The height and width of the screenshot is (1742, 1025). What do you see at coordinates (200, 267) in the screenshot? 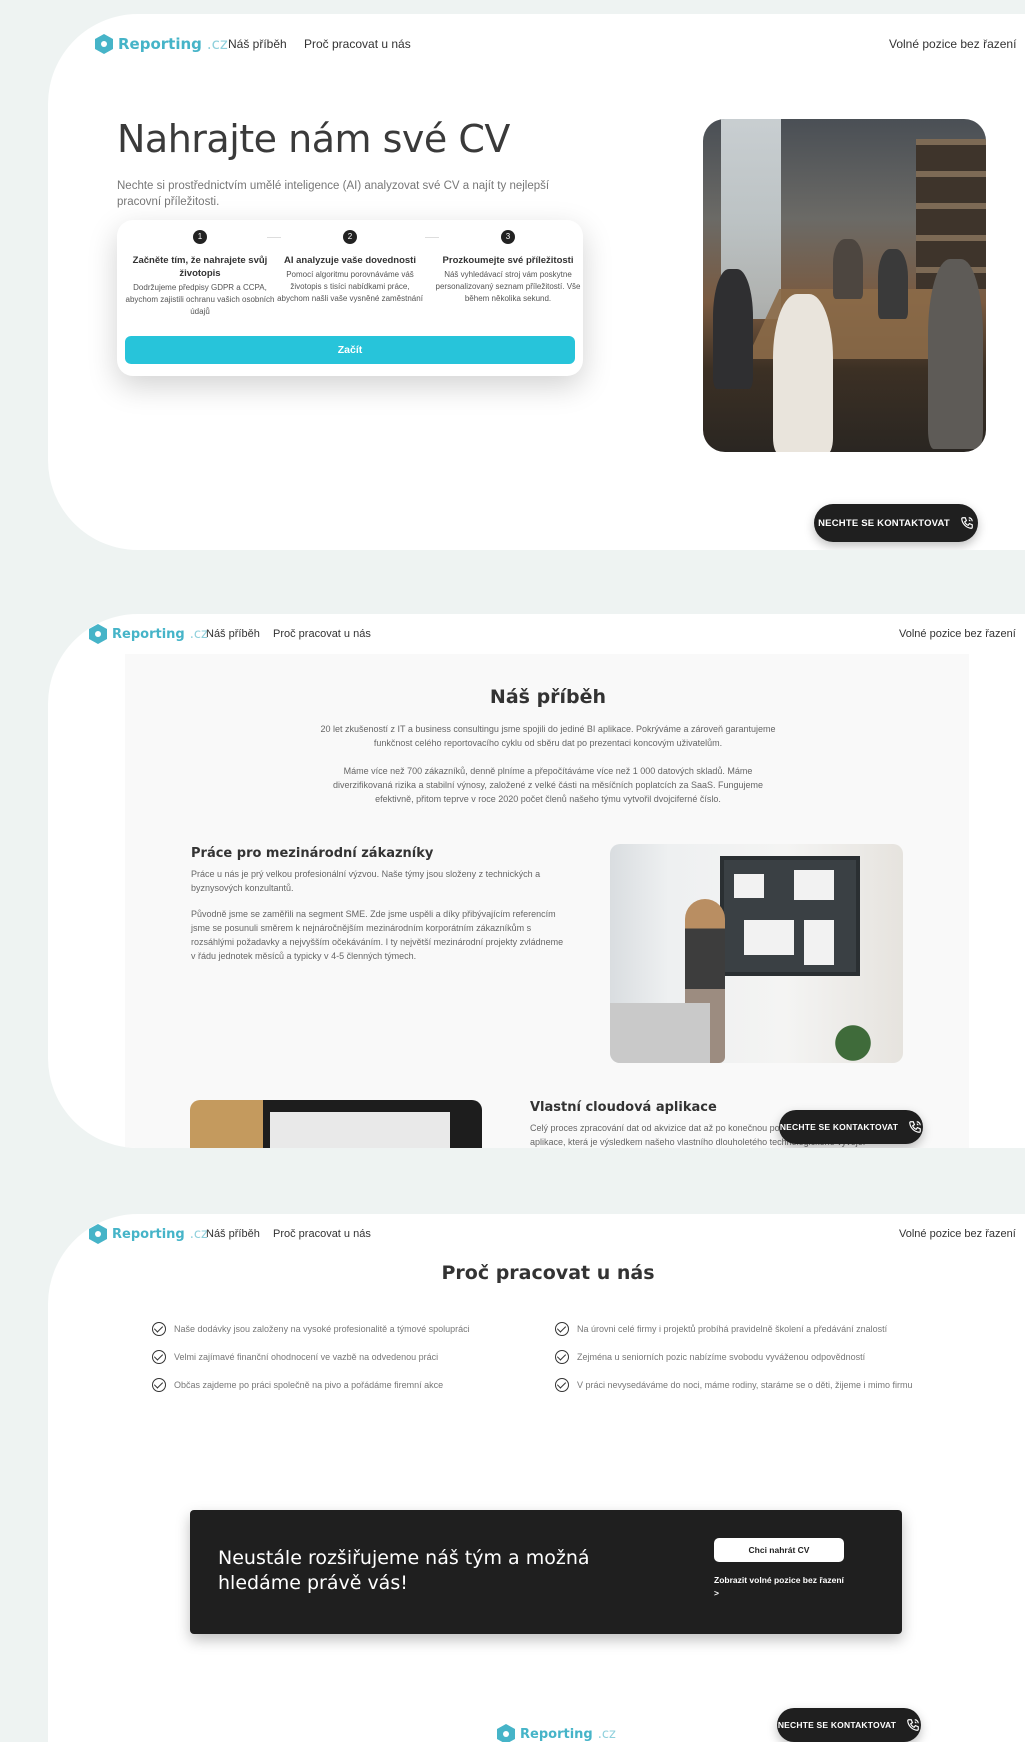
I see `step-title: Začněte tím, že nahrajete svůj životopis` at bounding box center [200, 267].